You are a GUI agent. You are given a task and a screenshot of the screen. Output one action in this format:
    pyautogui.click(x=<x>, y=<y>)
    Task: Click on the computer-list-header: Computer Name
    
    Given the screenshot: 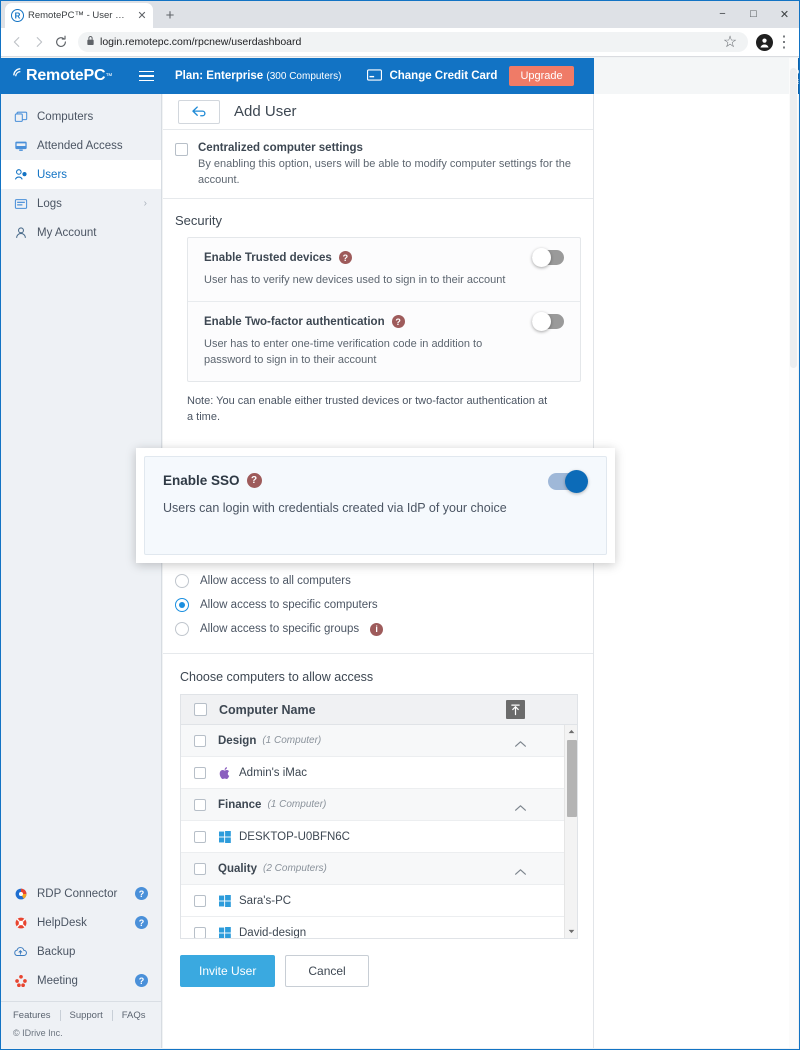 What is the action you would take?
    pyautogui.click(x=379, y=710)
    